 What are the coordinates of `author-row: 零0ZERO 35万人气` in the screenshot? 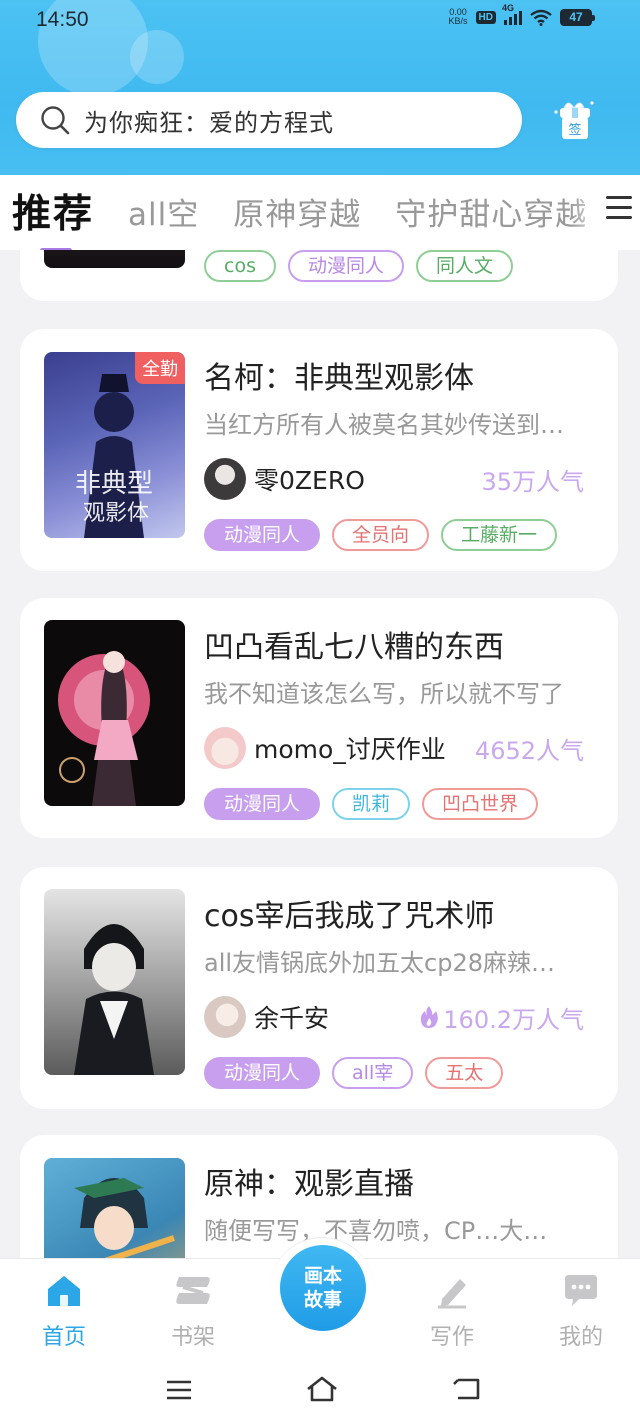 It's located at (394, 479).